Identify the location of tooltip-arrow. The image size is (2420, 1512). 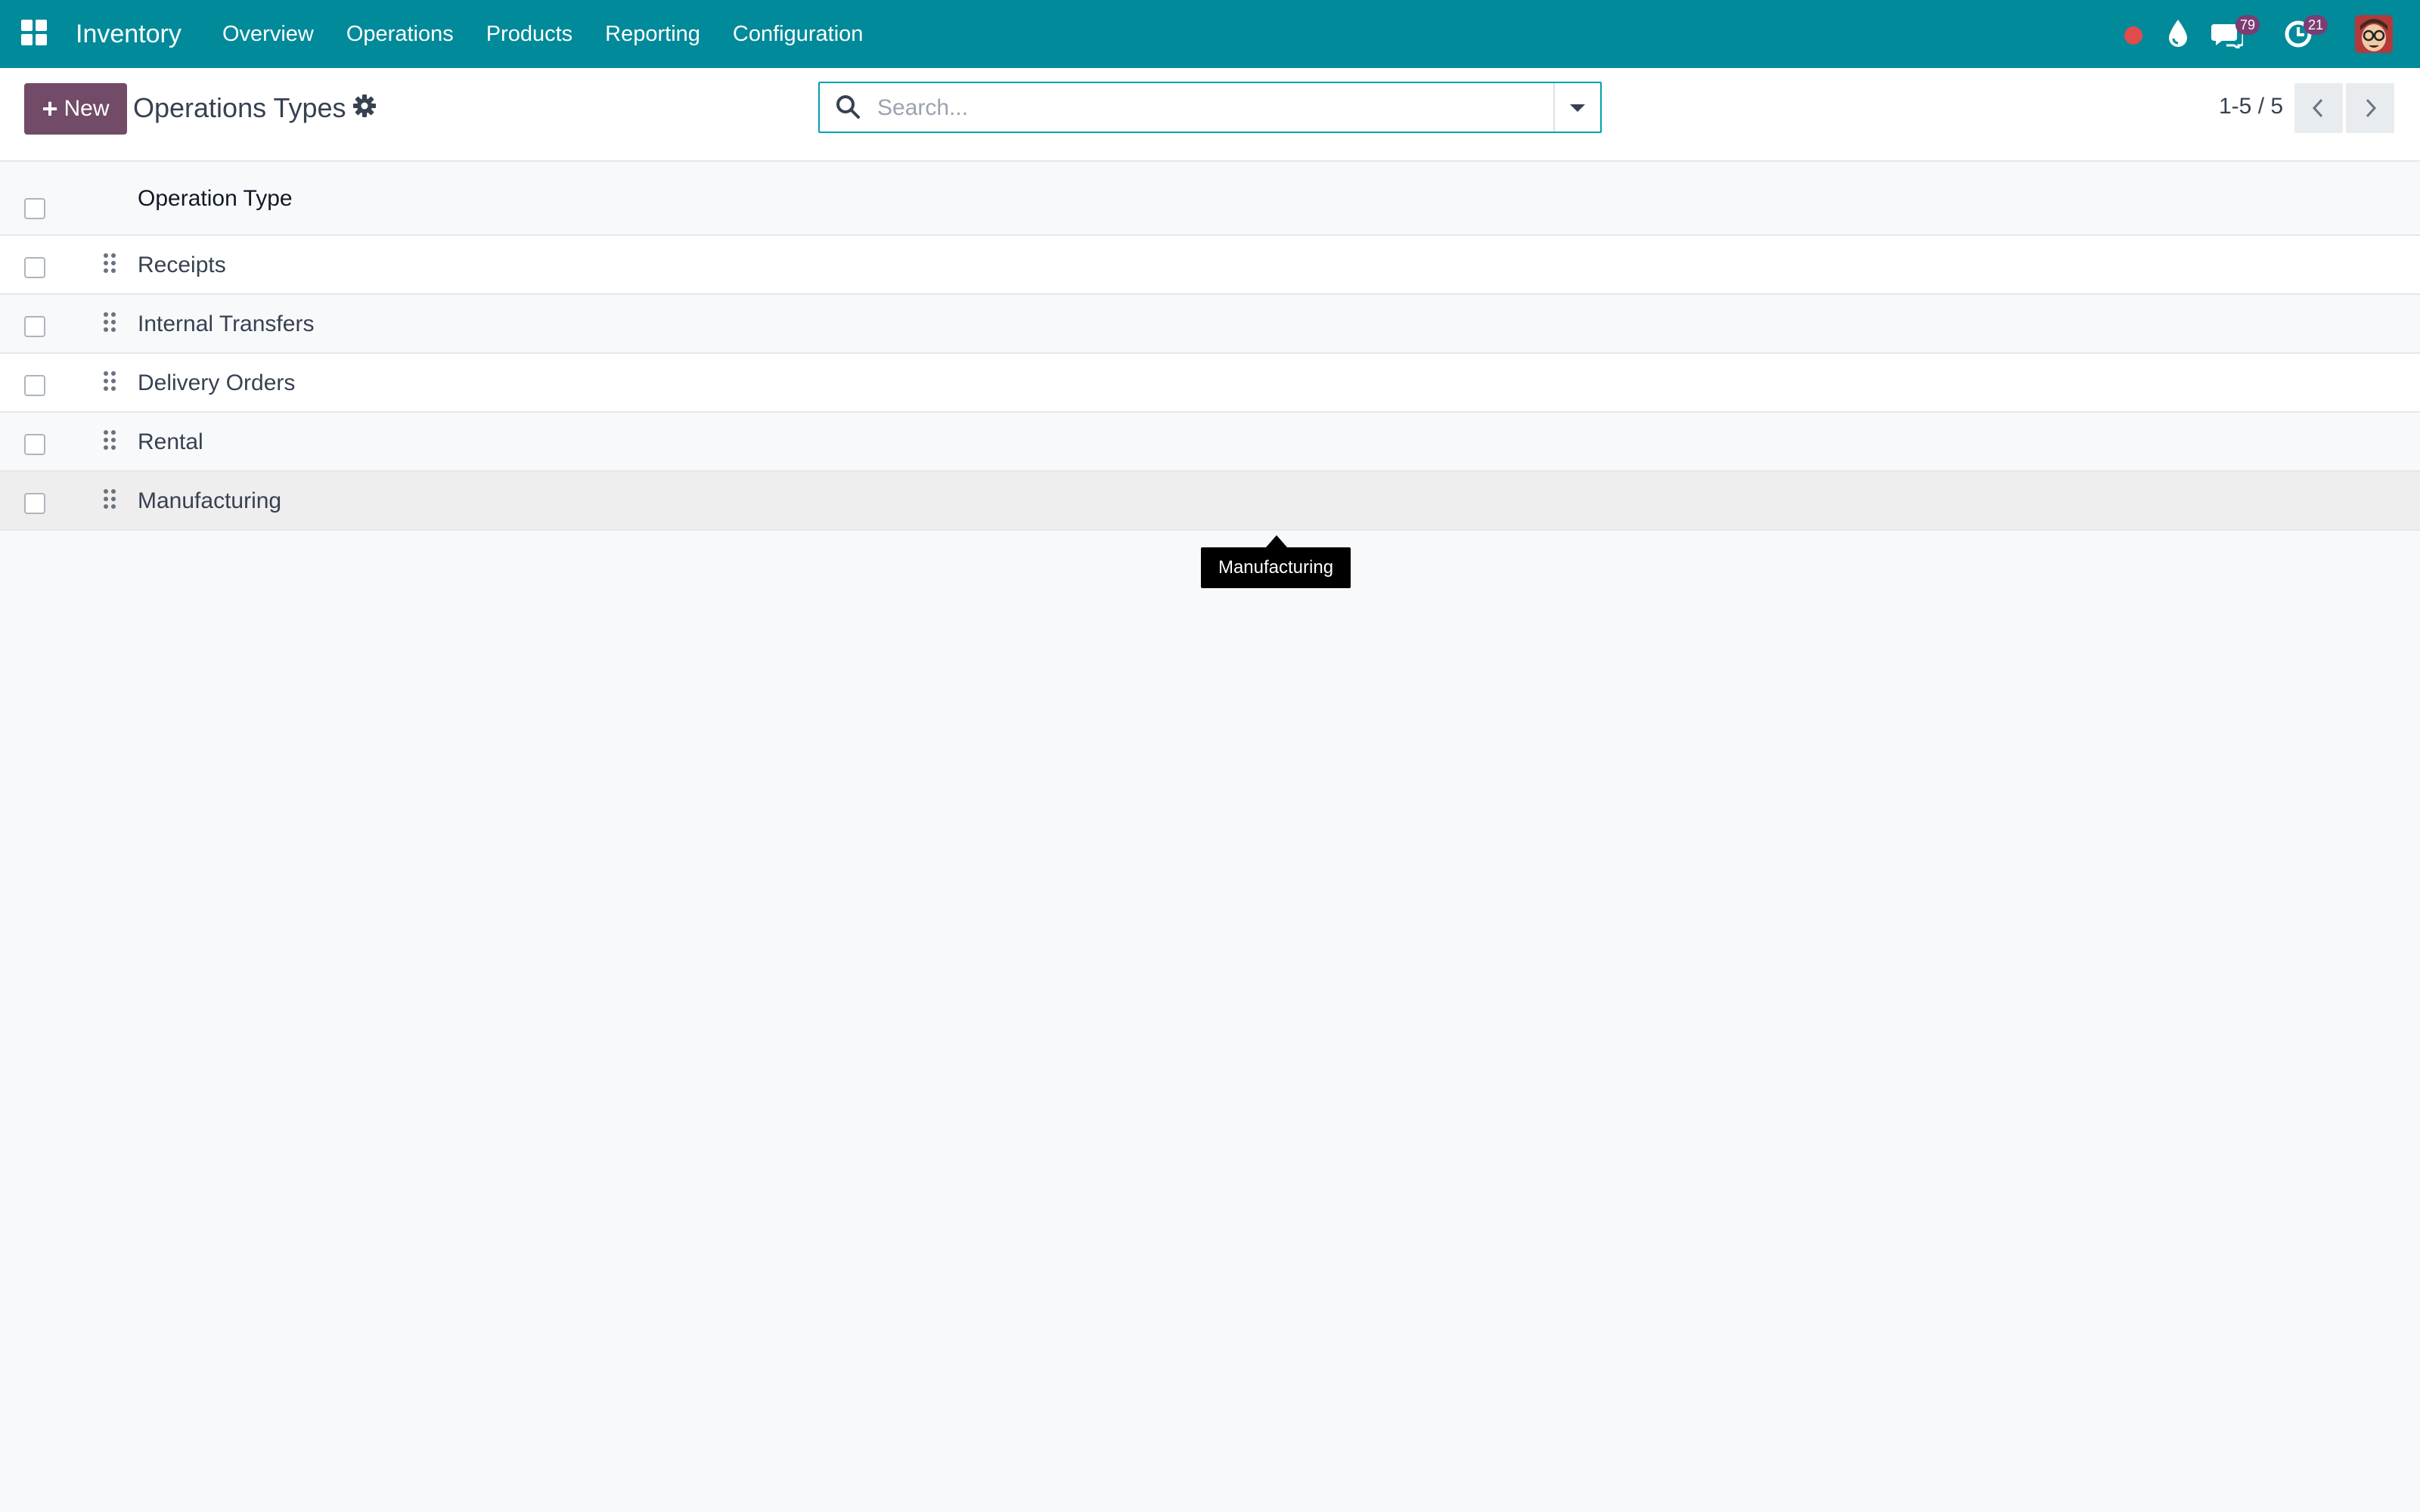
(1276, 541).